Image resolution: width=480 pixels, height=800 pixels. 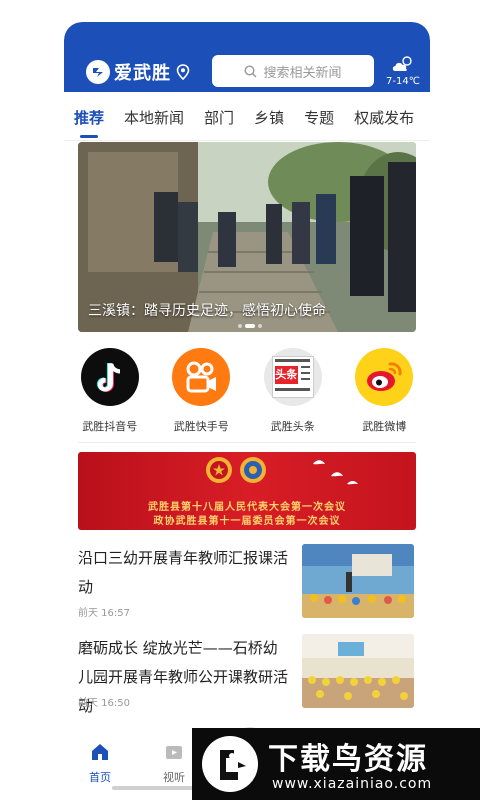 What do you see at coordinates (247, 521) in the screenshot?
I see `promo-line-2: 政协武胜县第十一届委员会第一次会议` at bounding box center [247, 521].